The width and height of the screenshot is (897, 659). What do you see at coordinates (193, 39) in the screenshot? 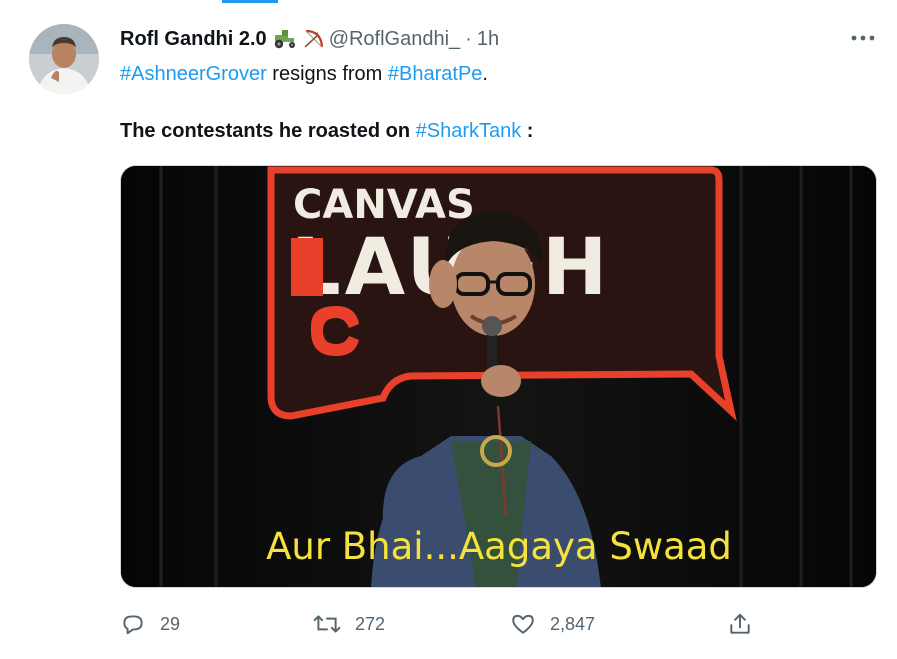
I see `author-display-name: Rofl Gandhi 2.0` at bounding box center [193, 39].